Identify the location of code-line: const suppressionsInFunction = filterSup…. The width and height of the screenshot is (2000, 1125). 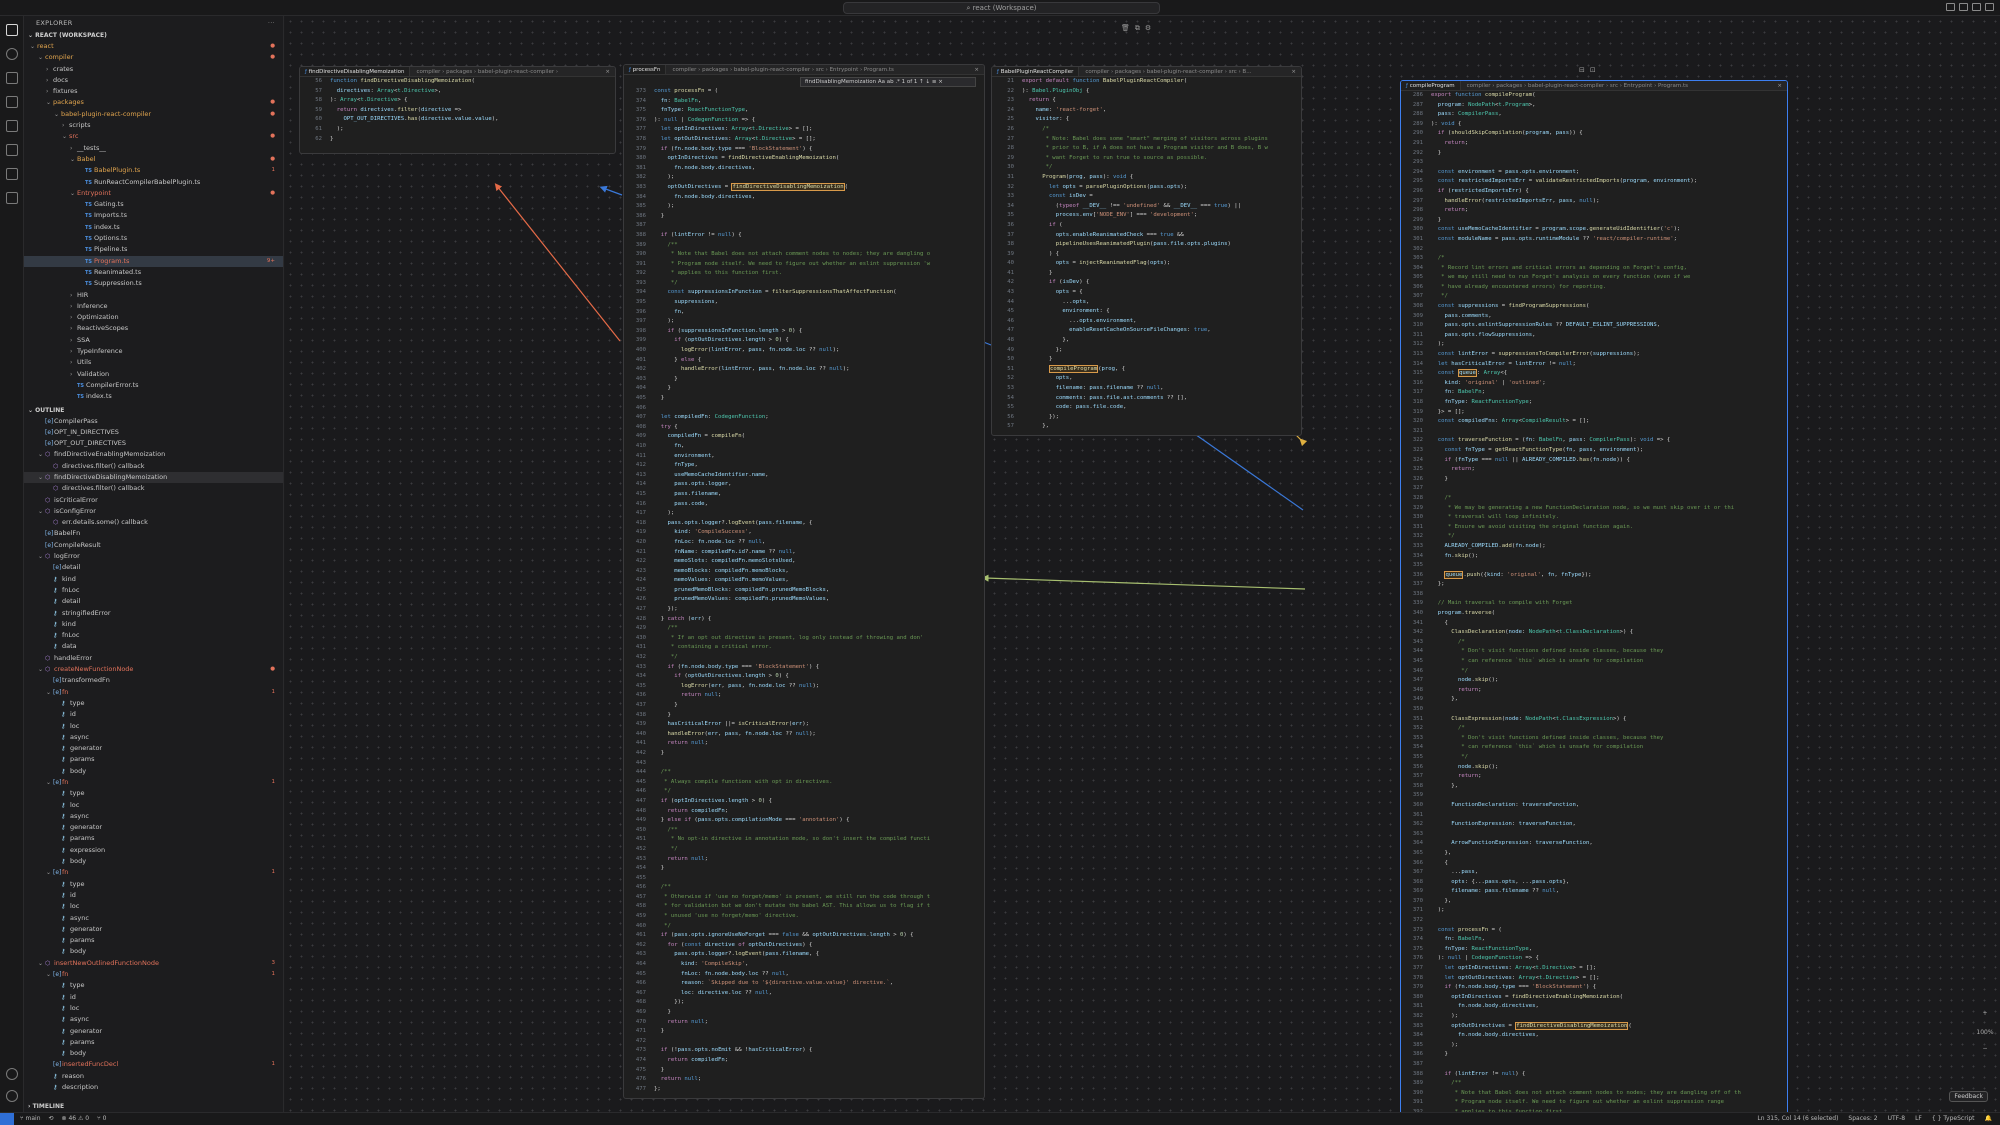
(792, 293).